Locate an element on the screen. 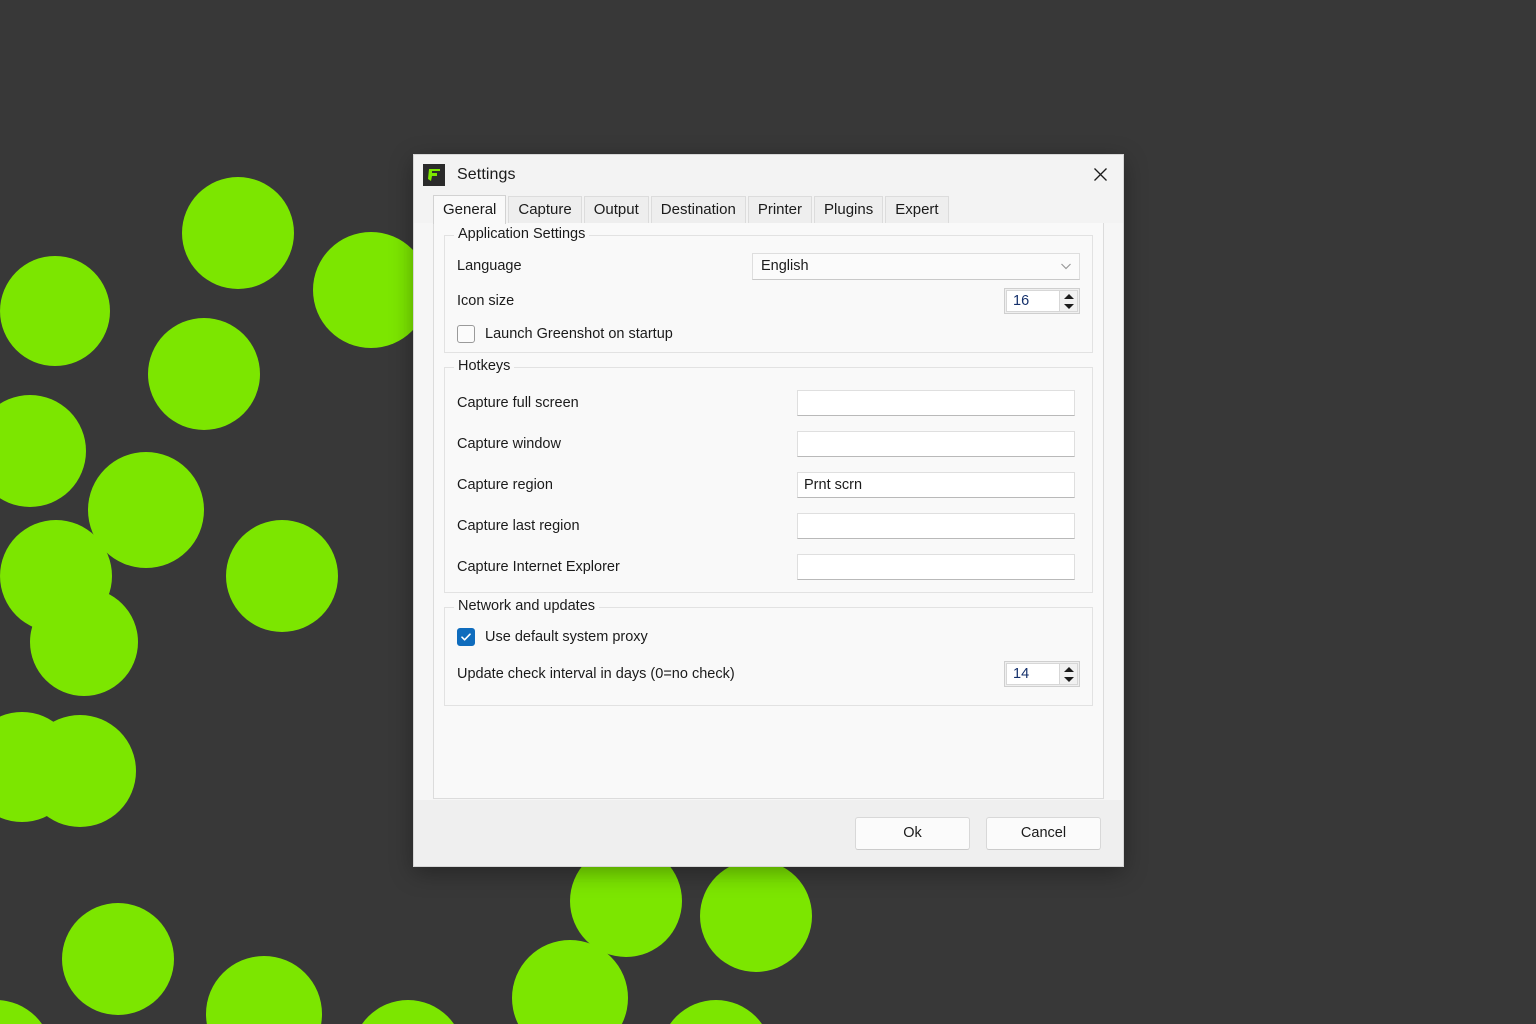  update-interval-input: 14 is located at coordinates (1032, 674).